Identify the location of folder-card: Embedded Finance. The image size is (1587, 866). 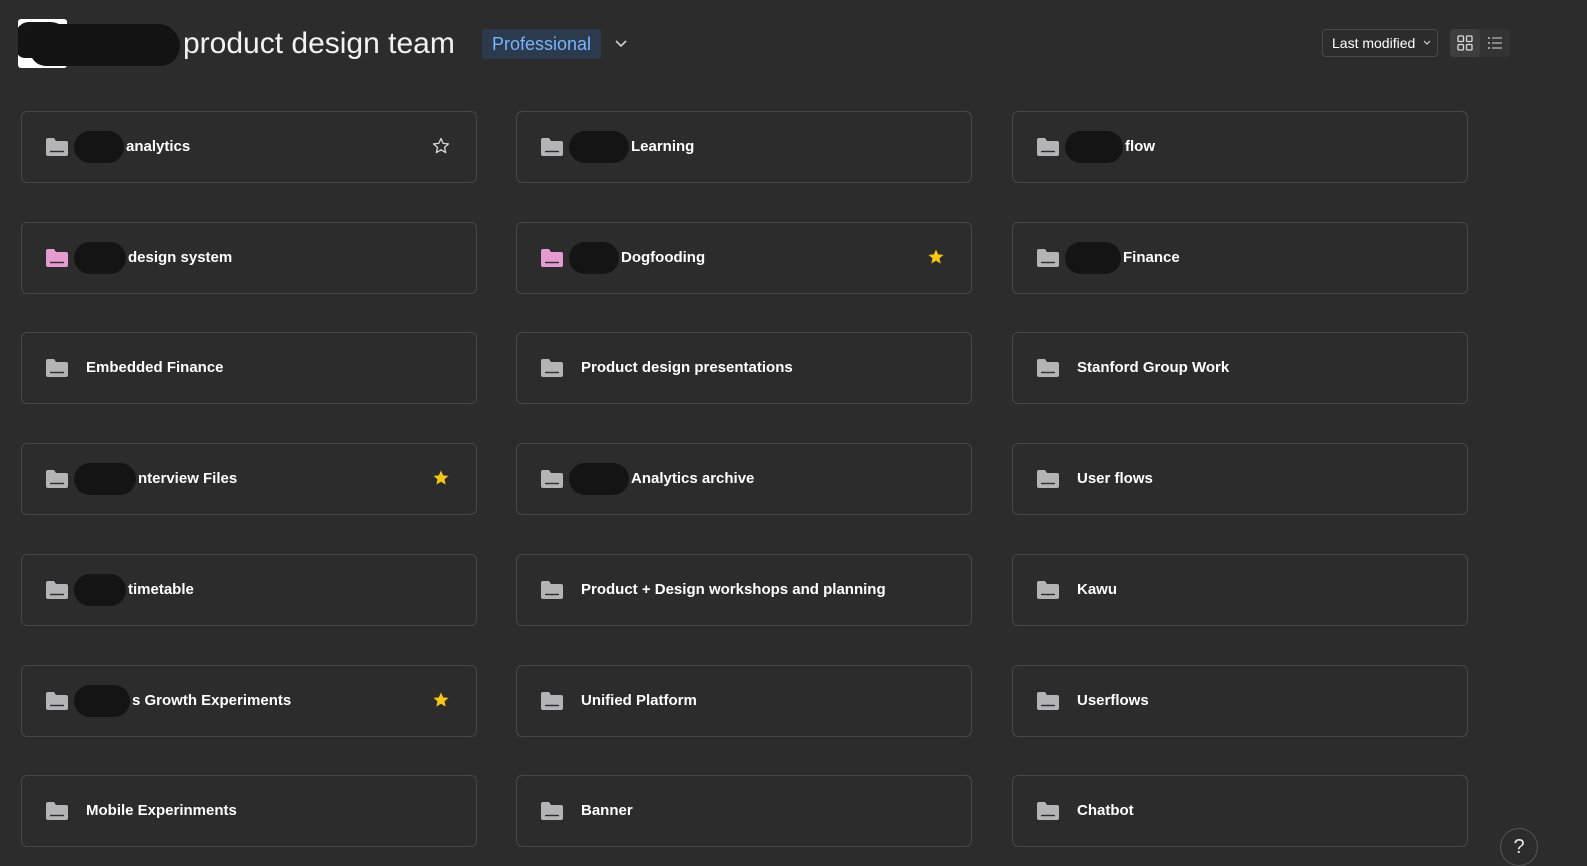
(249, 368).